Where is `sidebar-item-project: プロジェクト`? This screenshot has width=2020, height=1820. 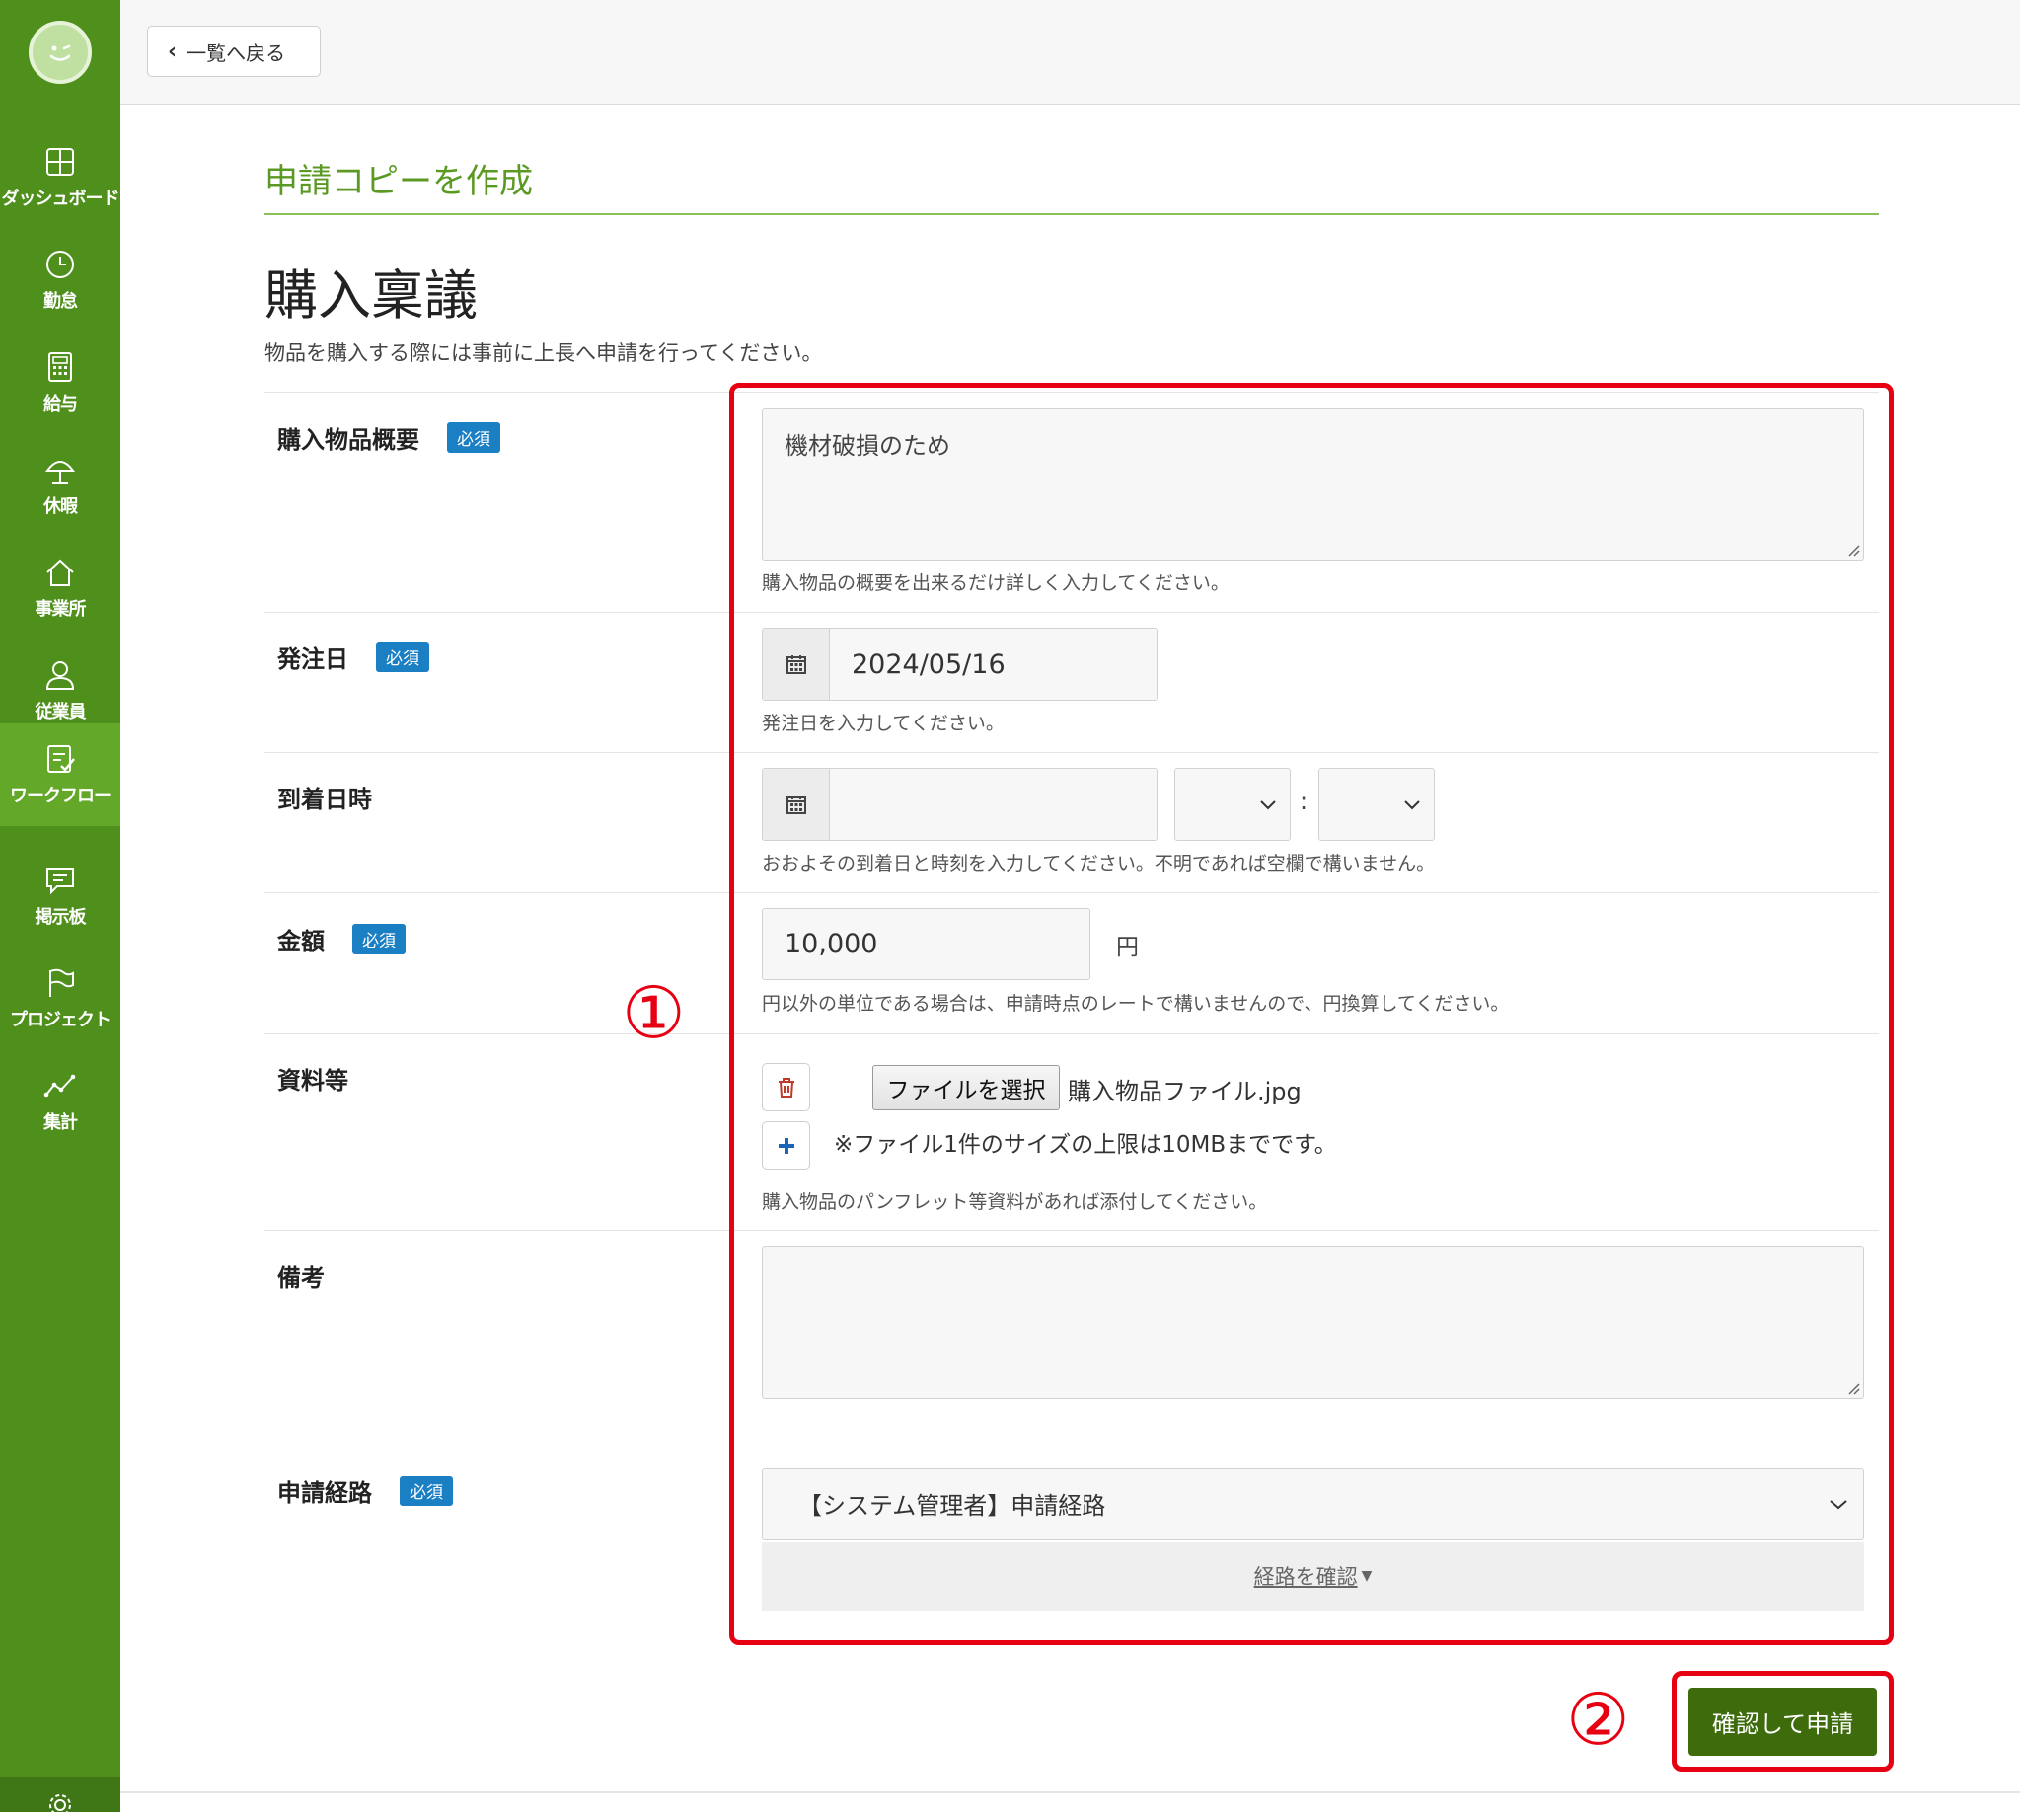
sidebar-item-project: プロジェクト is located at coordinates (60, 999).